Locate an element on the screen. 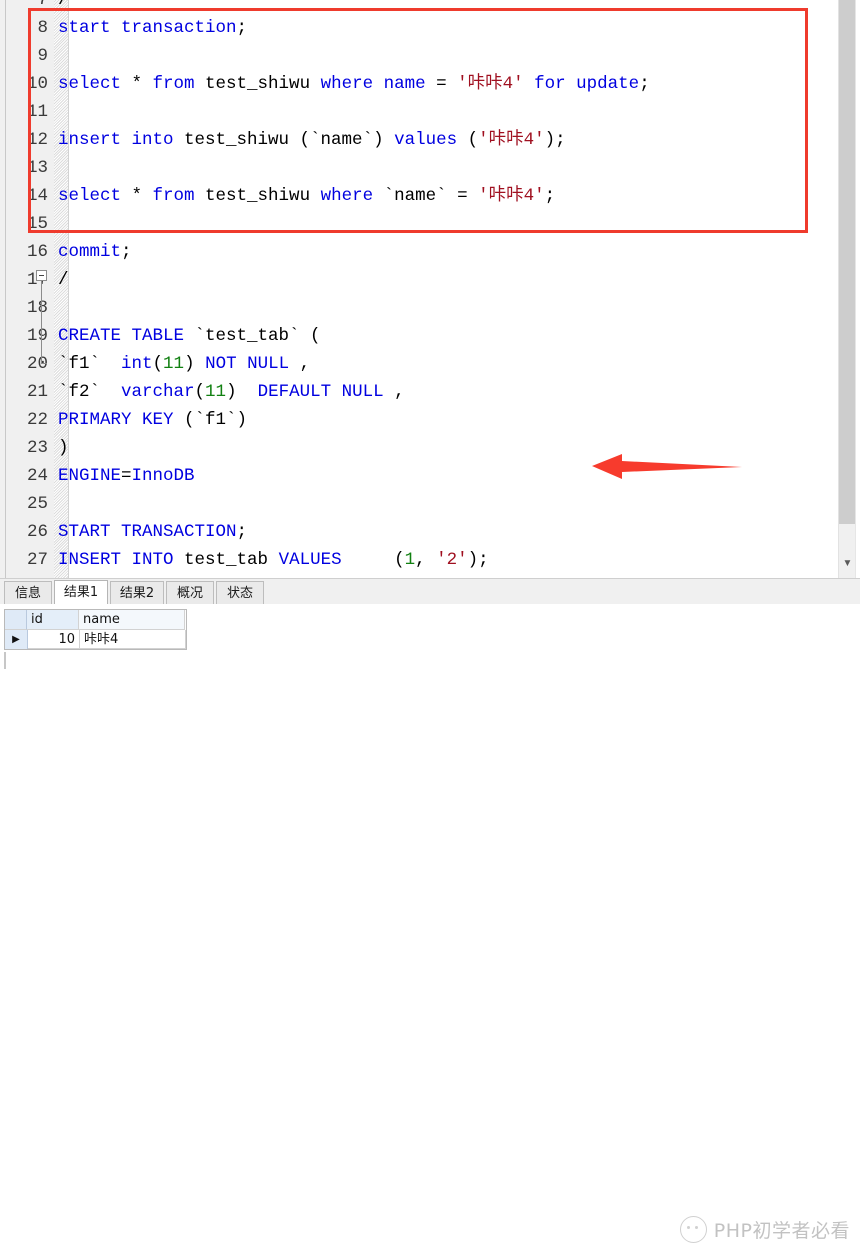 The image size is (860, 1243). code-line-text: `f2` varchar(11) DEFAULT NULL , is located at coordinates (231, 392).